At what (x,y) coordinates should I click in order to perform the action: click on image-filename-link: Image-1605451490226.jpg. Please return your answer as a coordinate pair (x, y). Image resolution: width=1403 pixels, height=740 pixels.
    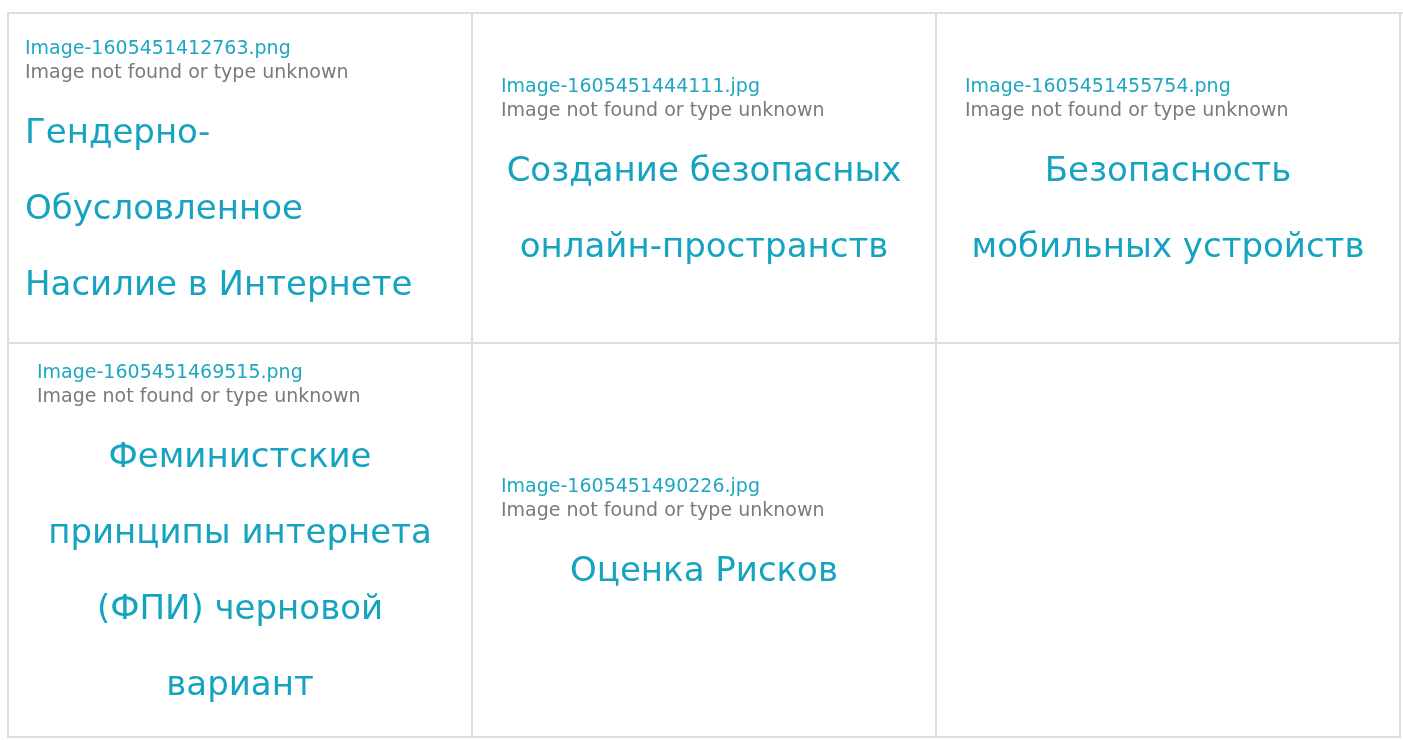
    Looking at the image, I should click on (630, 485).